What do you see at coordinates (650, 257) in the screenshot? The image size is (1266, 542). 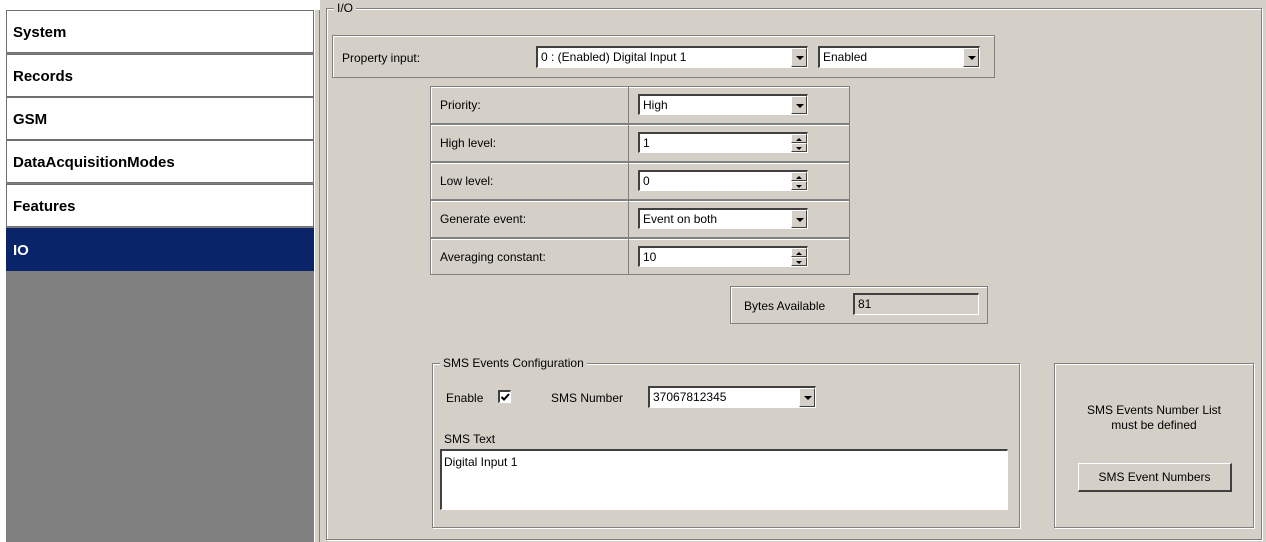 I see `averaging-constant-value: 10` at bounding box center [650, 257].